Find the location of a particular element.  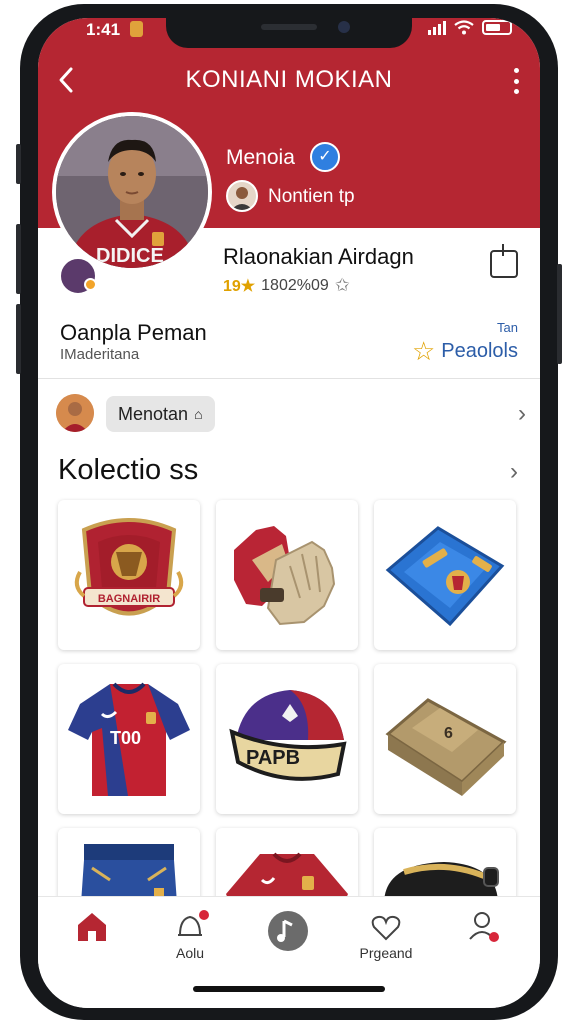

tab-profile is located at coordinates (484, 937).